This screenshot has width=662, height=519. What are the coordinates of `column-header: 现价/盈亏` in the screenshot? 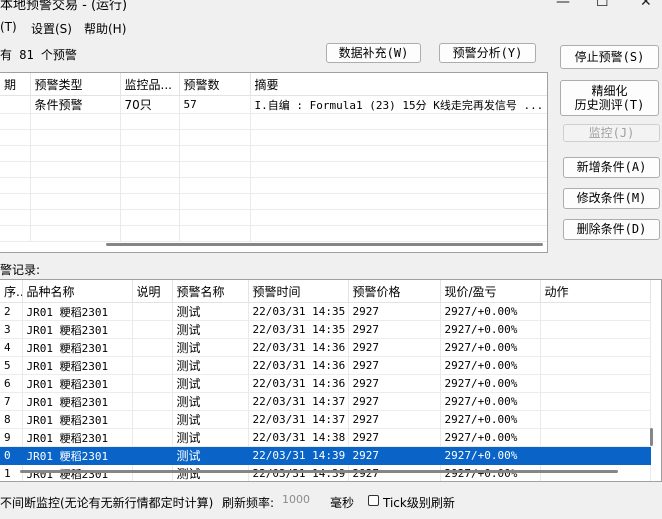 It's located at (490, 291).